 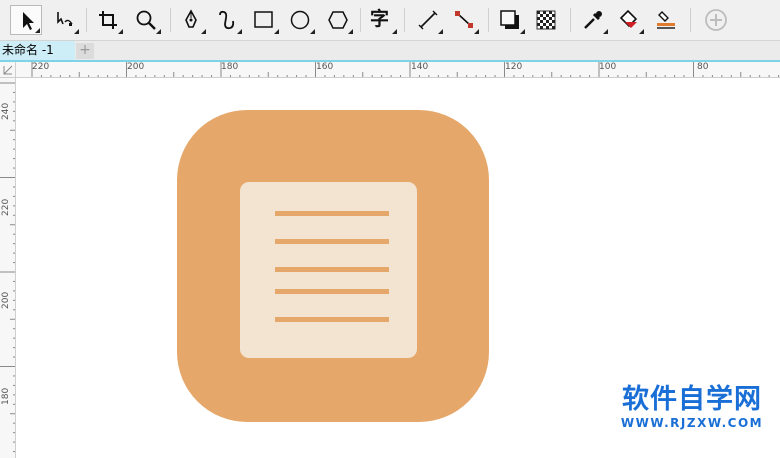 I want to click on drop-shadow-tool-button, so click(x=510, y=20).